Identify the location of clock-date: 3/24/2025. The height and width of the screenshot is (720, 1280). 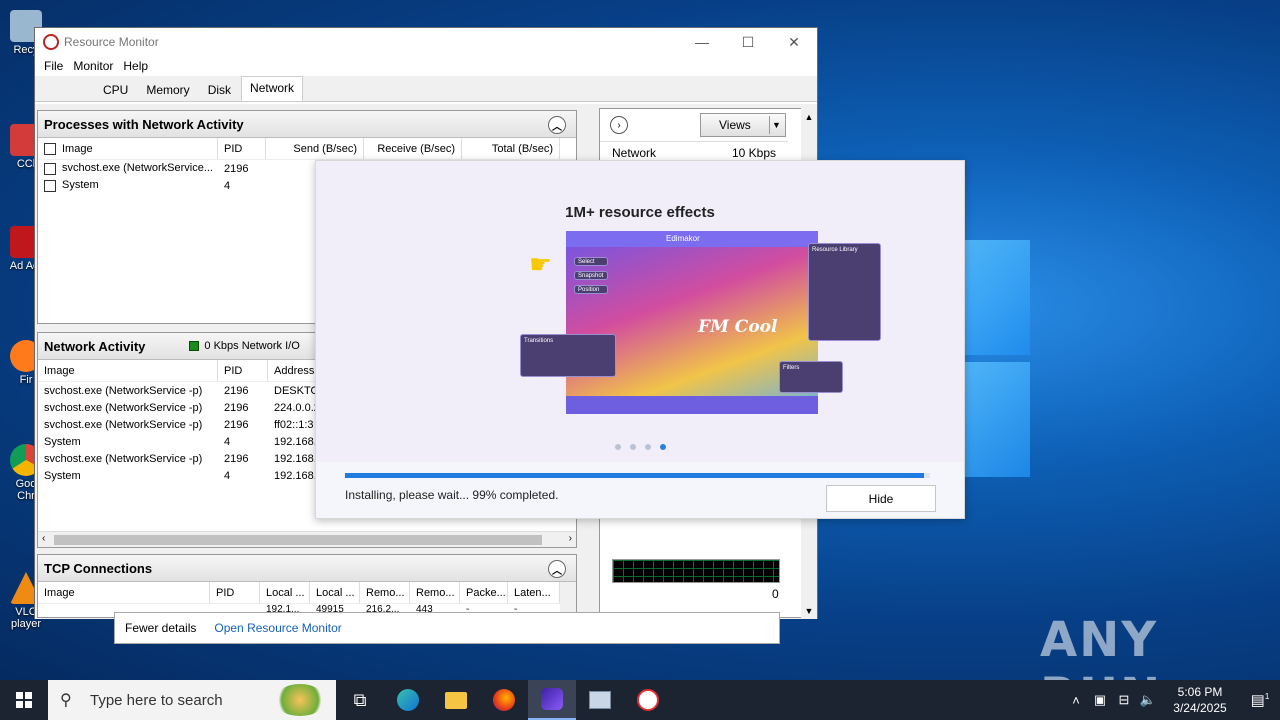
(1200, 708).